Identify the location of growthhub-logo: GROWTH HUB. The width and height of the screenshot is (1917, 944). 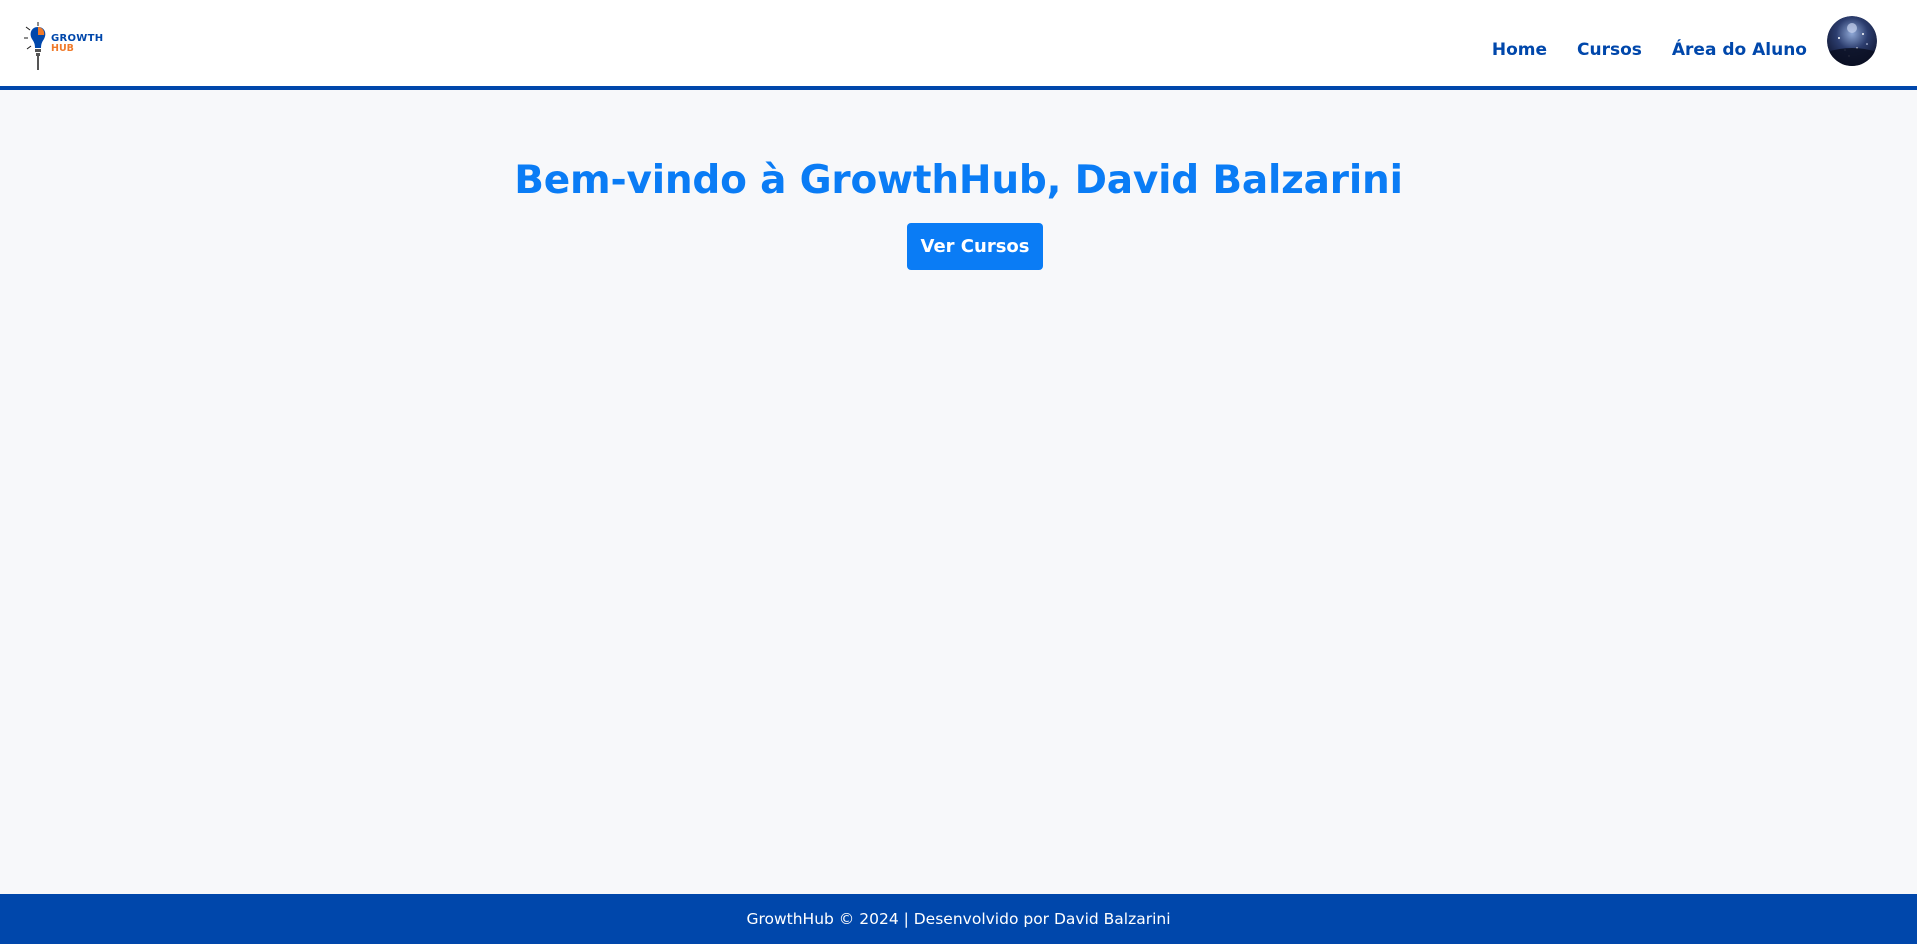
(66, 47).